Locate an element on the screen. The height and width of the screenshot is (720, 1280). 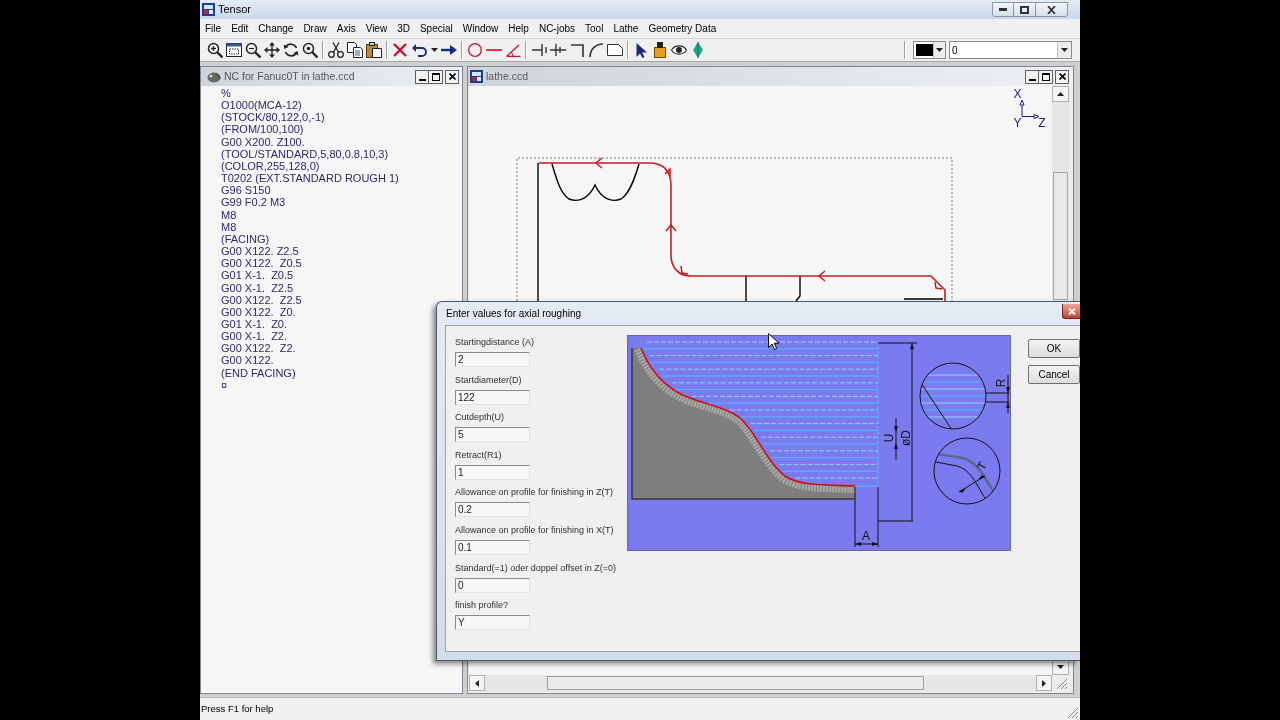
cancel-button: Cancel is located at coordinates (1054, 374).